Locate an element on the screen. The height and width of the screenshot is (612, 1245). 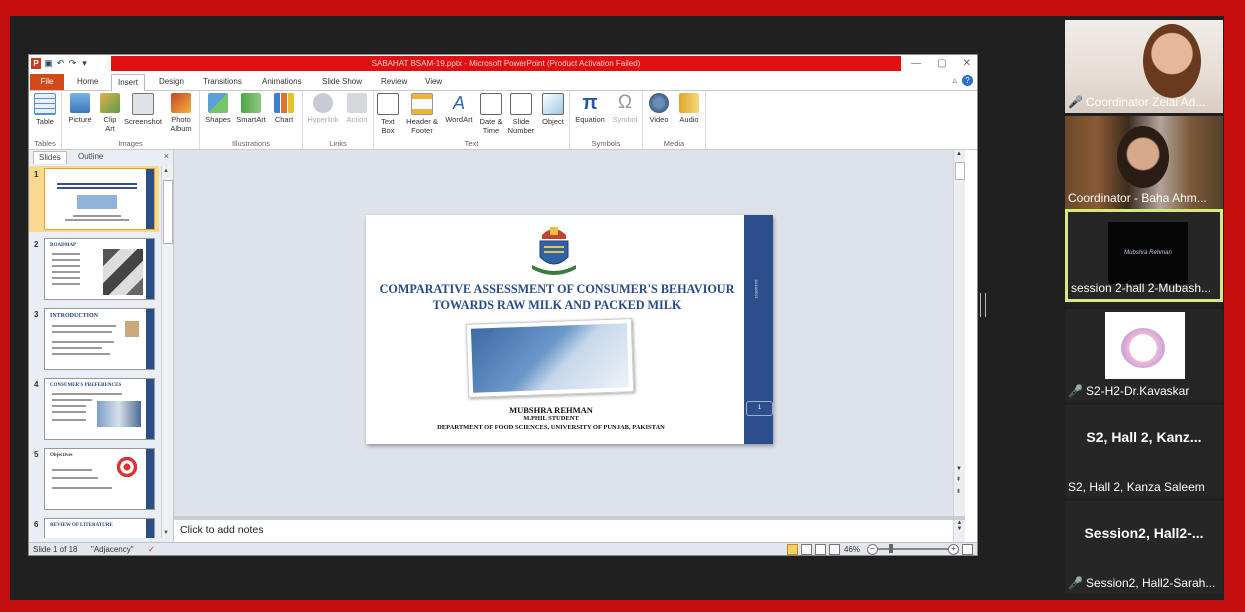
wordart-button: A WordArt is located at coordinates (459, 108).